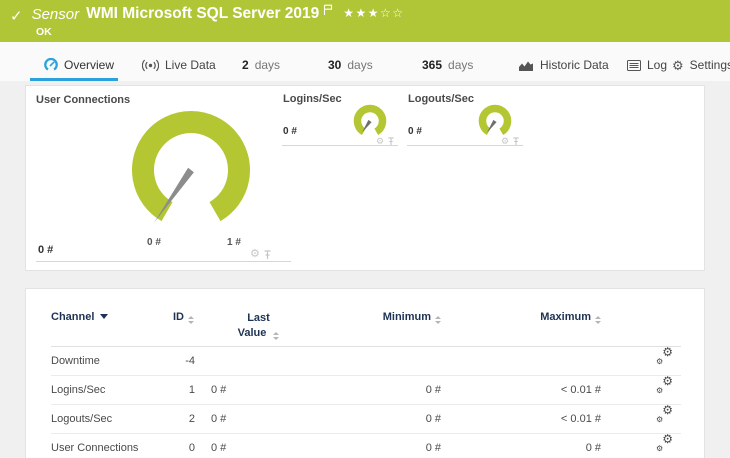 This screenshot has width=730, height=458. What do you see at coordinates (335, 65) in the screenshot?
I see `tab-30-days-number: 30` at bounding box center [335, 65].